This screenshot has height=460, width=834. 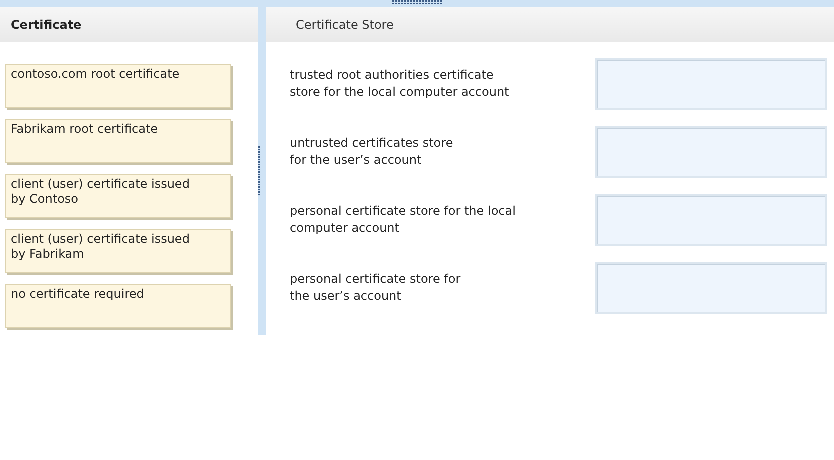 What do you see at coordinates (118, 141) in the screenshot?
I see `draggable-answer: Fabrikam root certificate` at bounding box center [118, 141].